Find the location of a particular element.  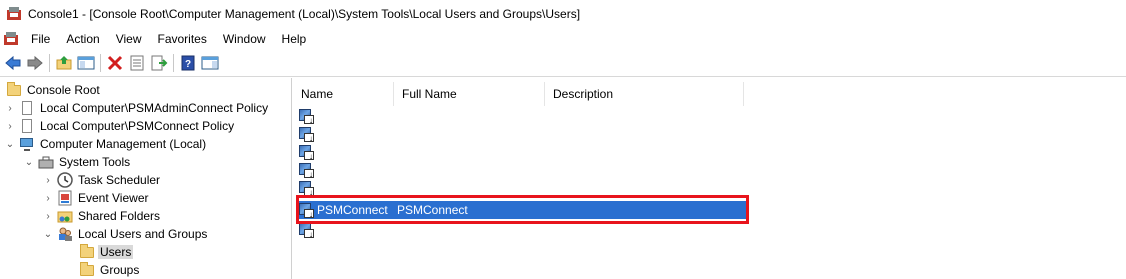

list-item-psmconnect: PSMConnect PSMConnect is located at coordinates (521, 210).